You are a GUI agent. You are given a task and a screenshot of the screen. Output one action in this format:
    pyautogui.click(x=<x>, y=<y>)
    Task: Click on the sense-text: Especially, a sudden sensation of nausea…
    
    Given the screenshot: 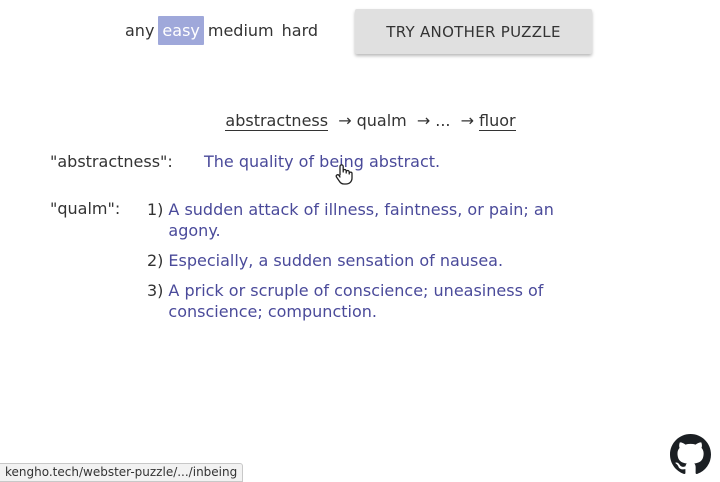 What is the action you would take?
    pyautogui.click(x=336, y=260)
    